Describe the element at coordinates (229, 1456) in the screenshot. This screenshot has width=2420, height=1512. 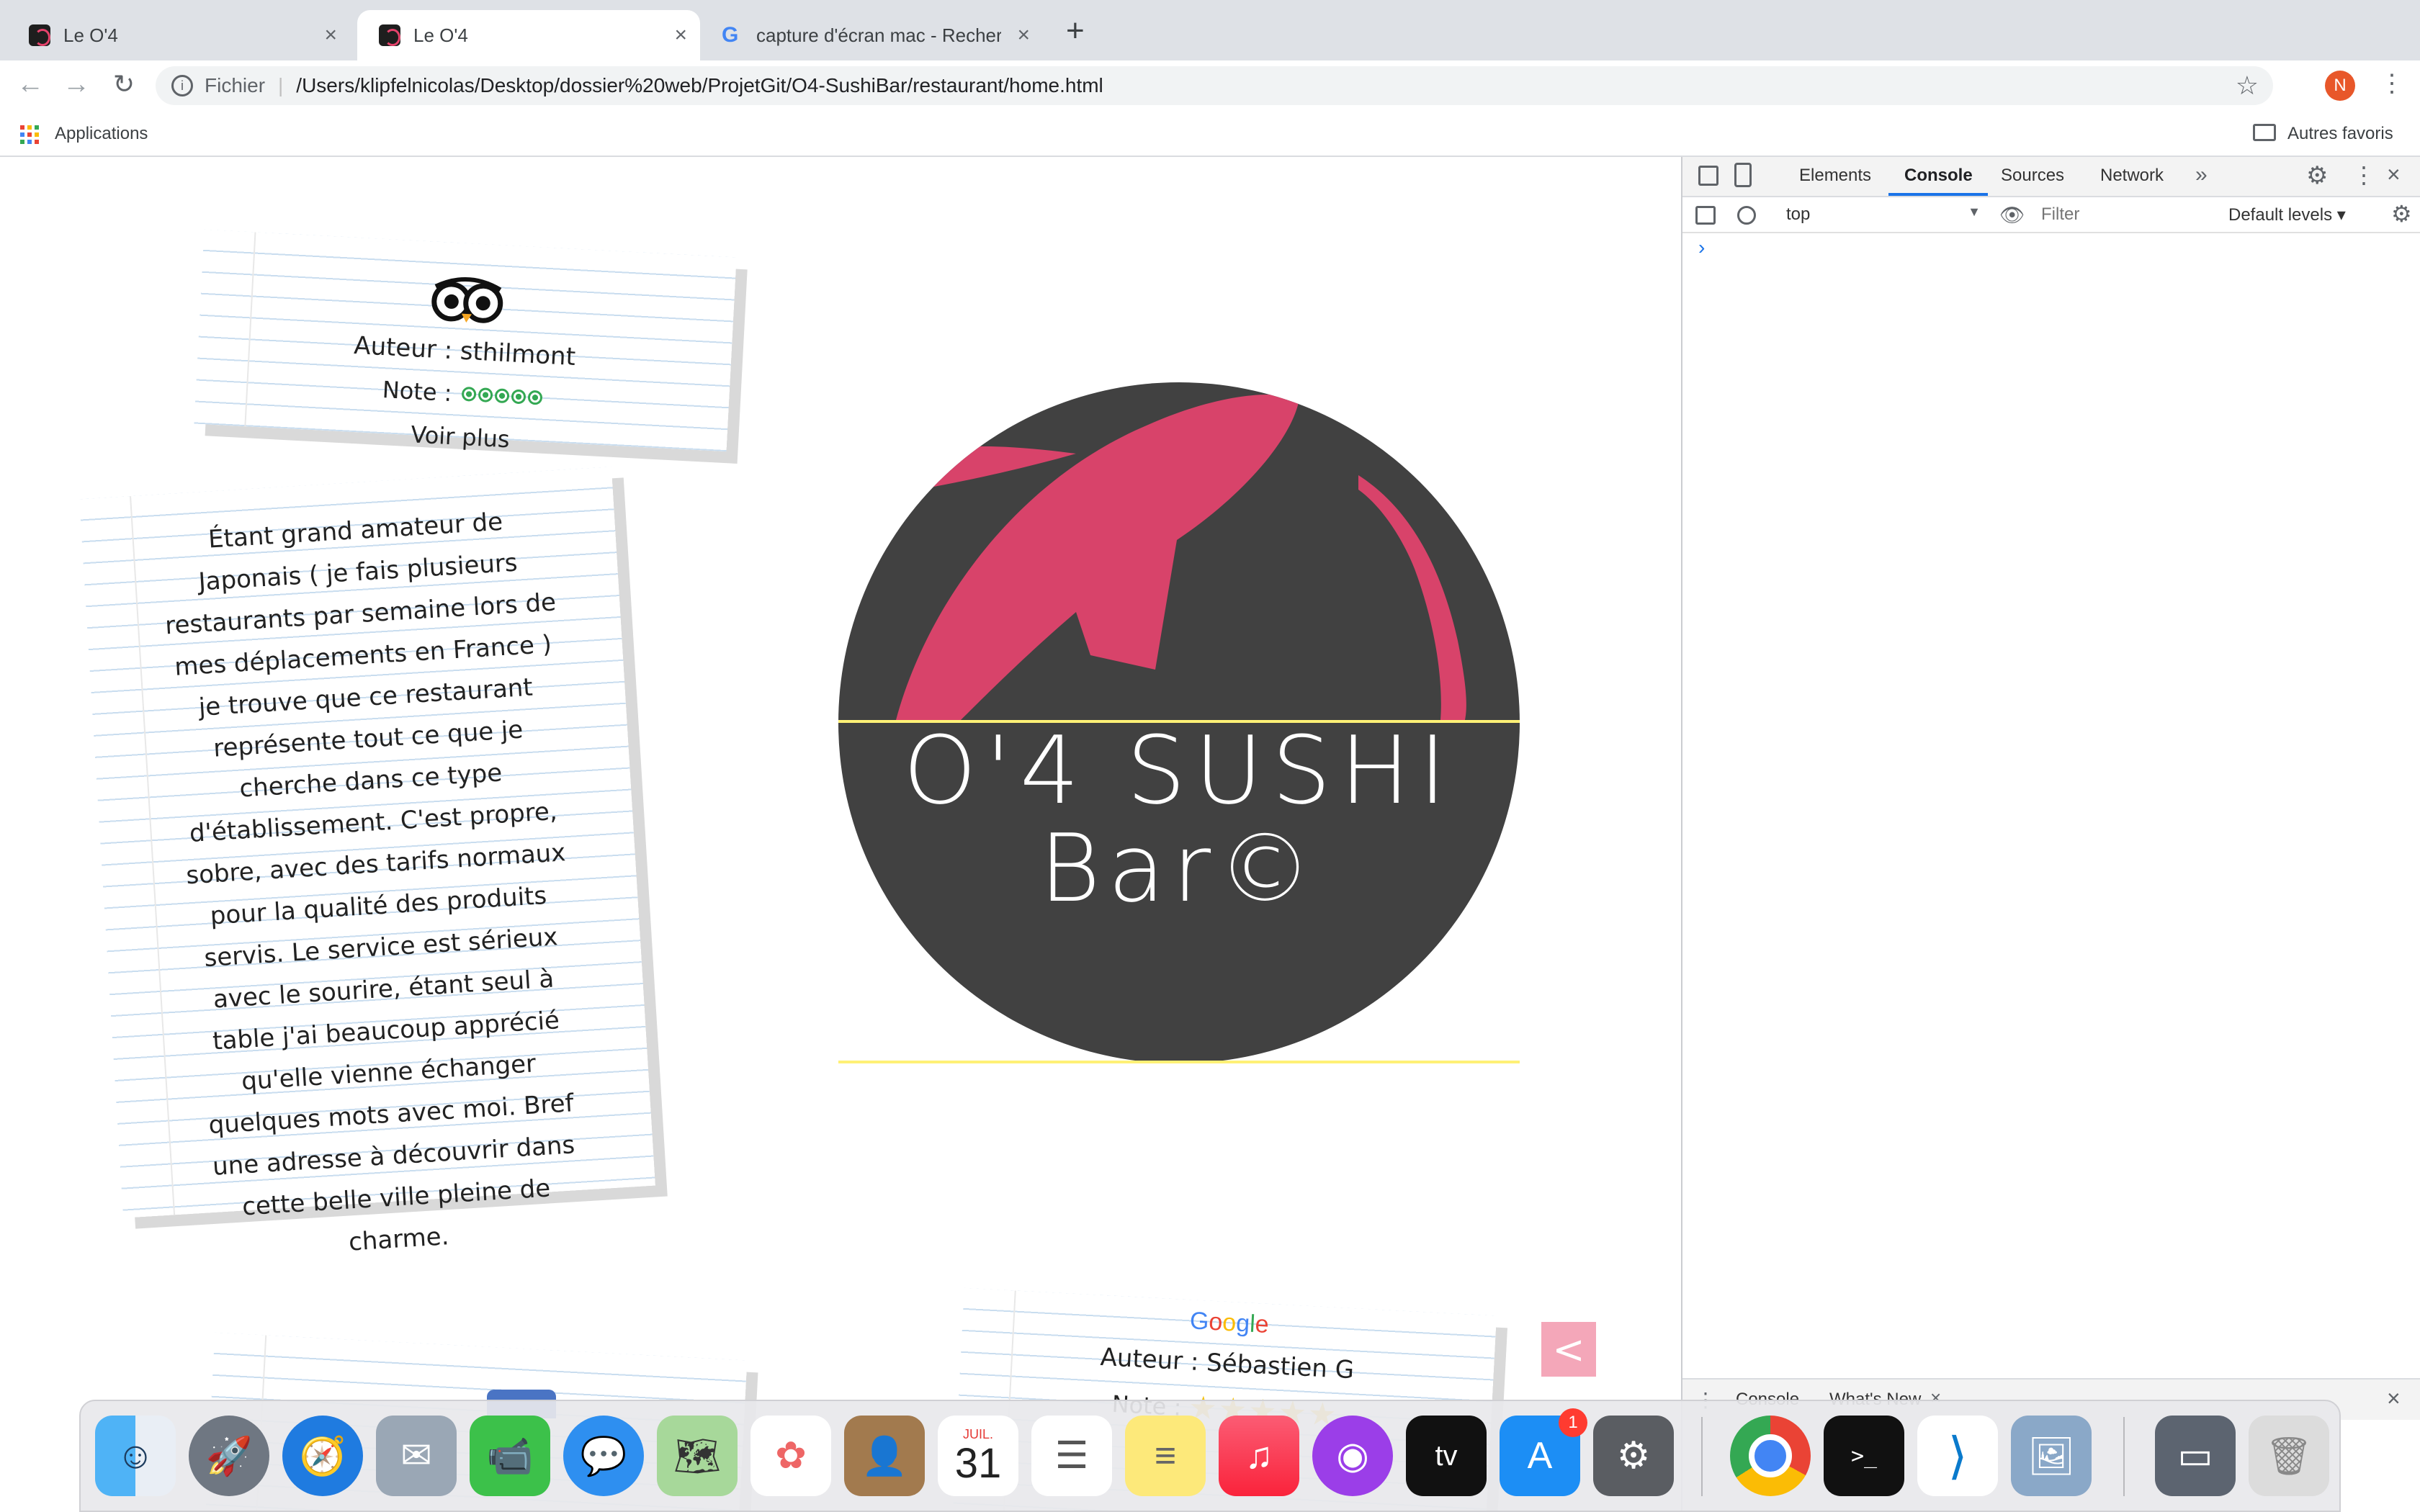
I see `launchpad-icon: 🚀` at that location.